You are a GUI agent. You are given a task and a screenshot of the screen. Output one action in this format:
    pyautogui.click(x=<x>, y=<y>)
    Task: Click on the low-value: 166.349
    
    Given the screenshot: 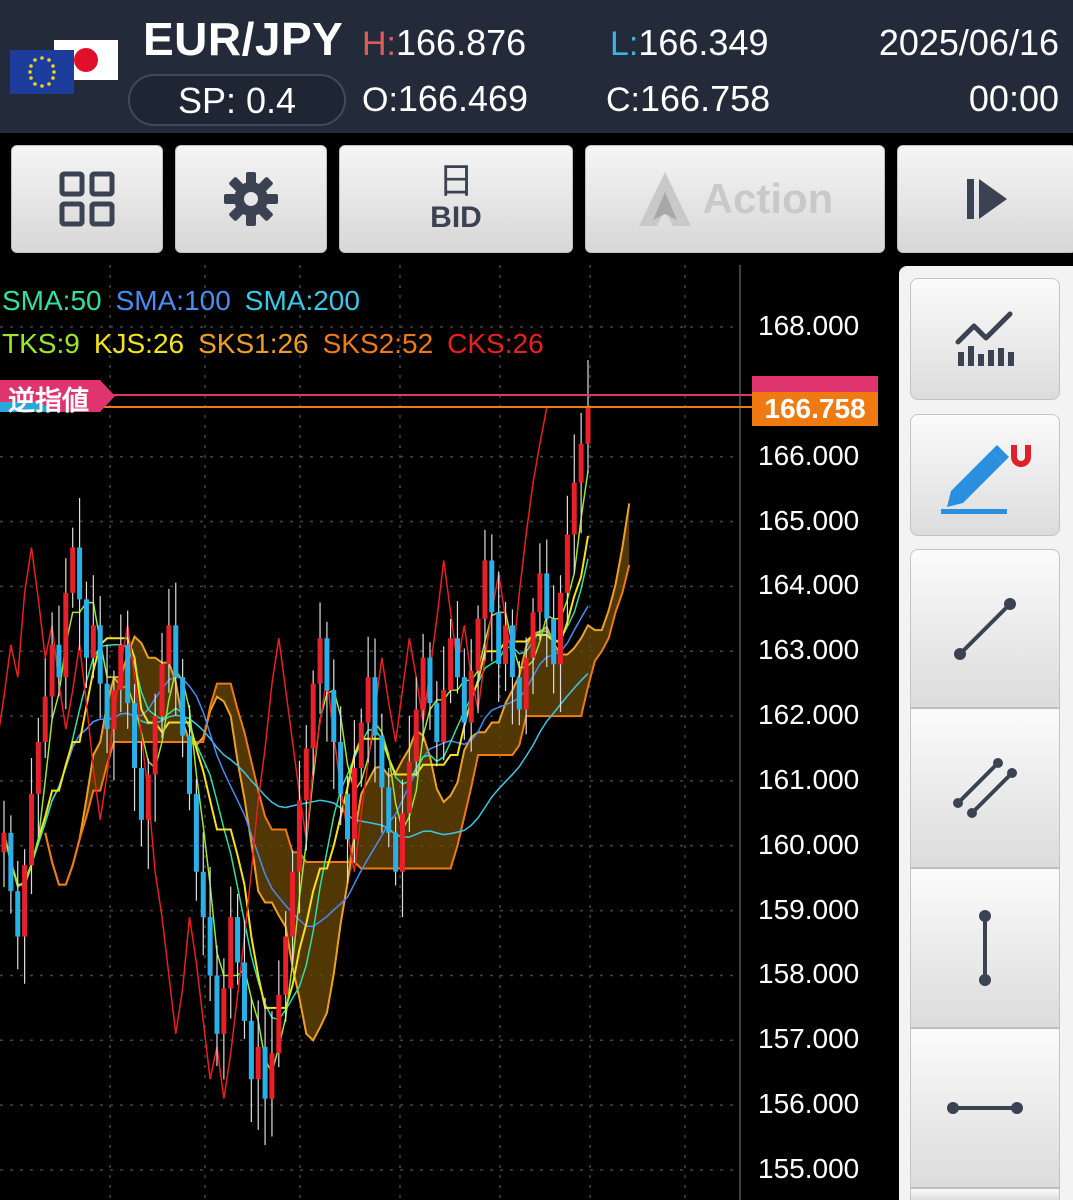 What is the action you would take?
    pyautogui.click(x=703, y=42)
    